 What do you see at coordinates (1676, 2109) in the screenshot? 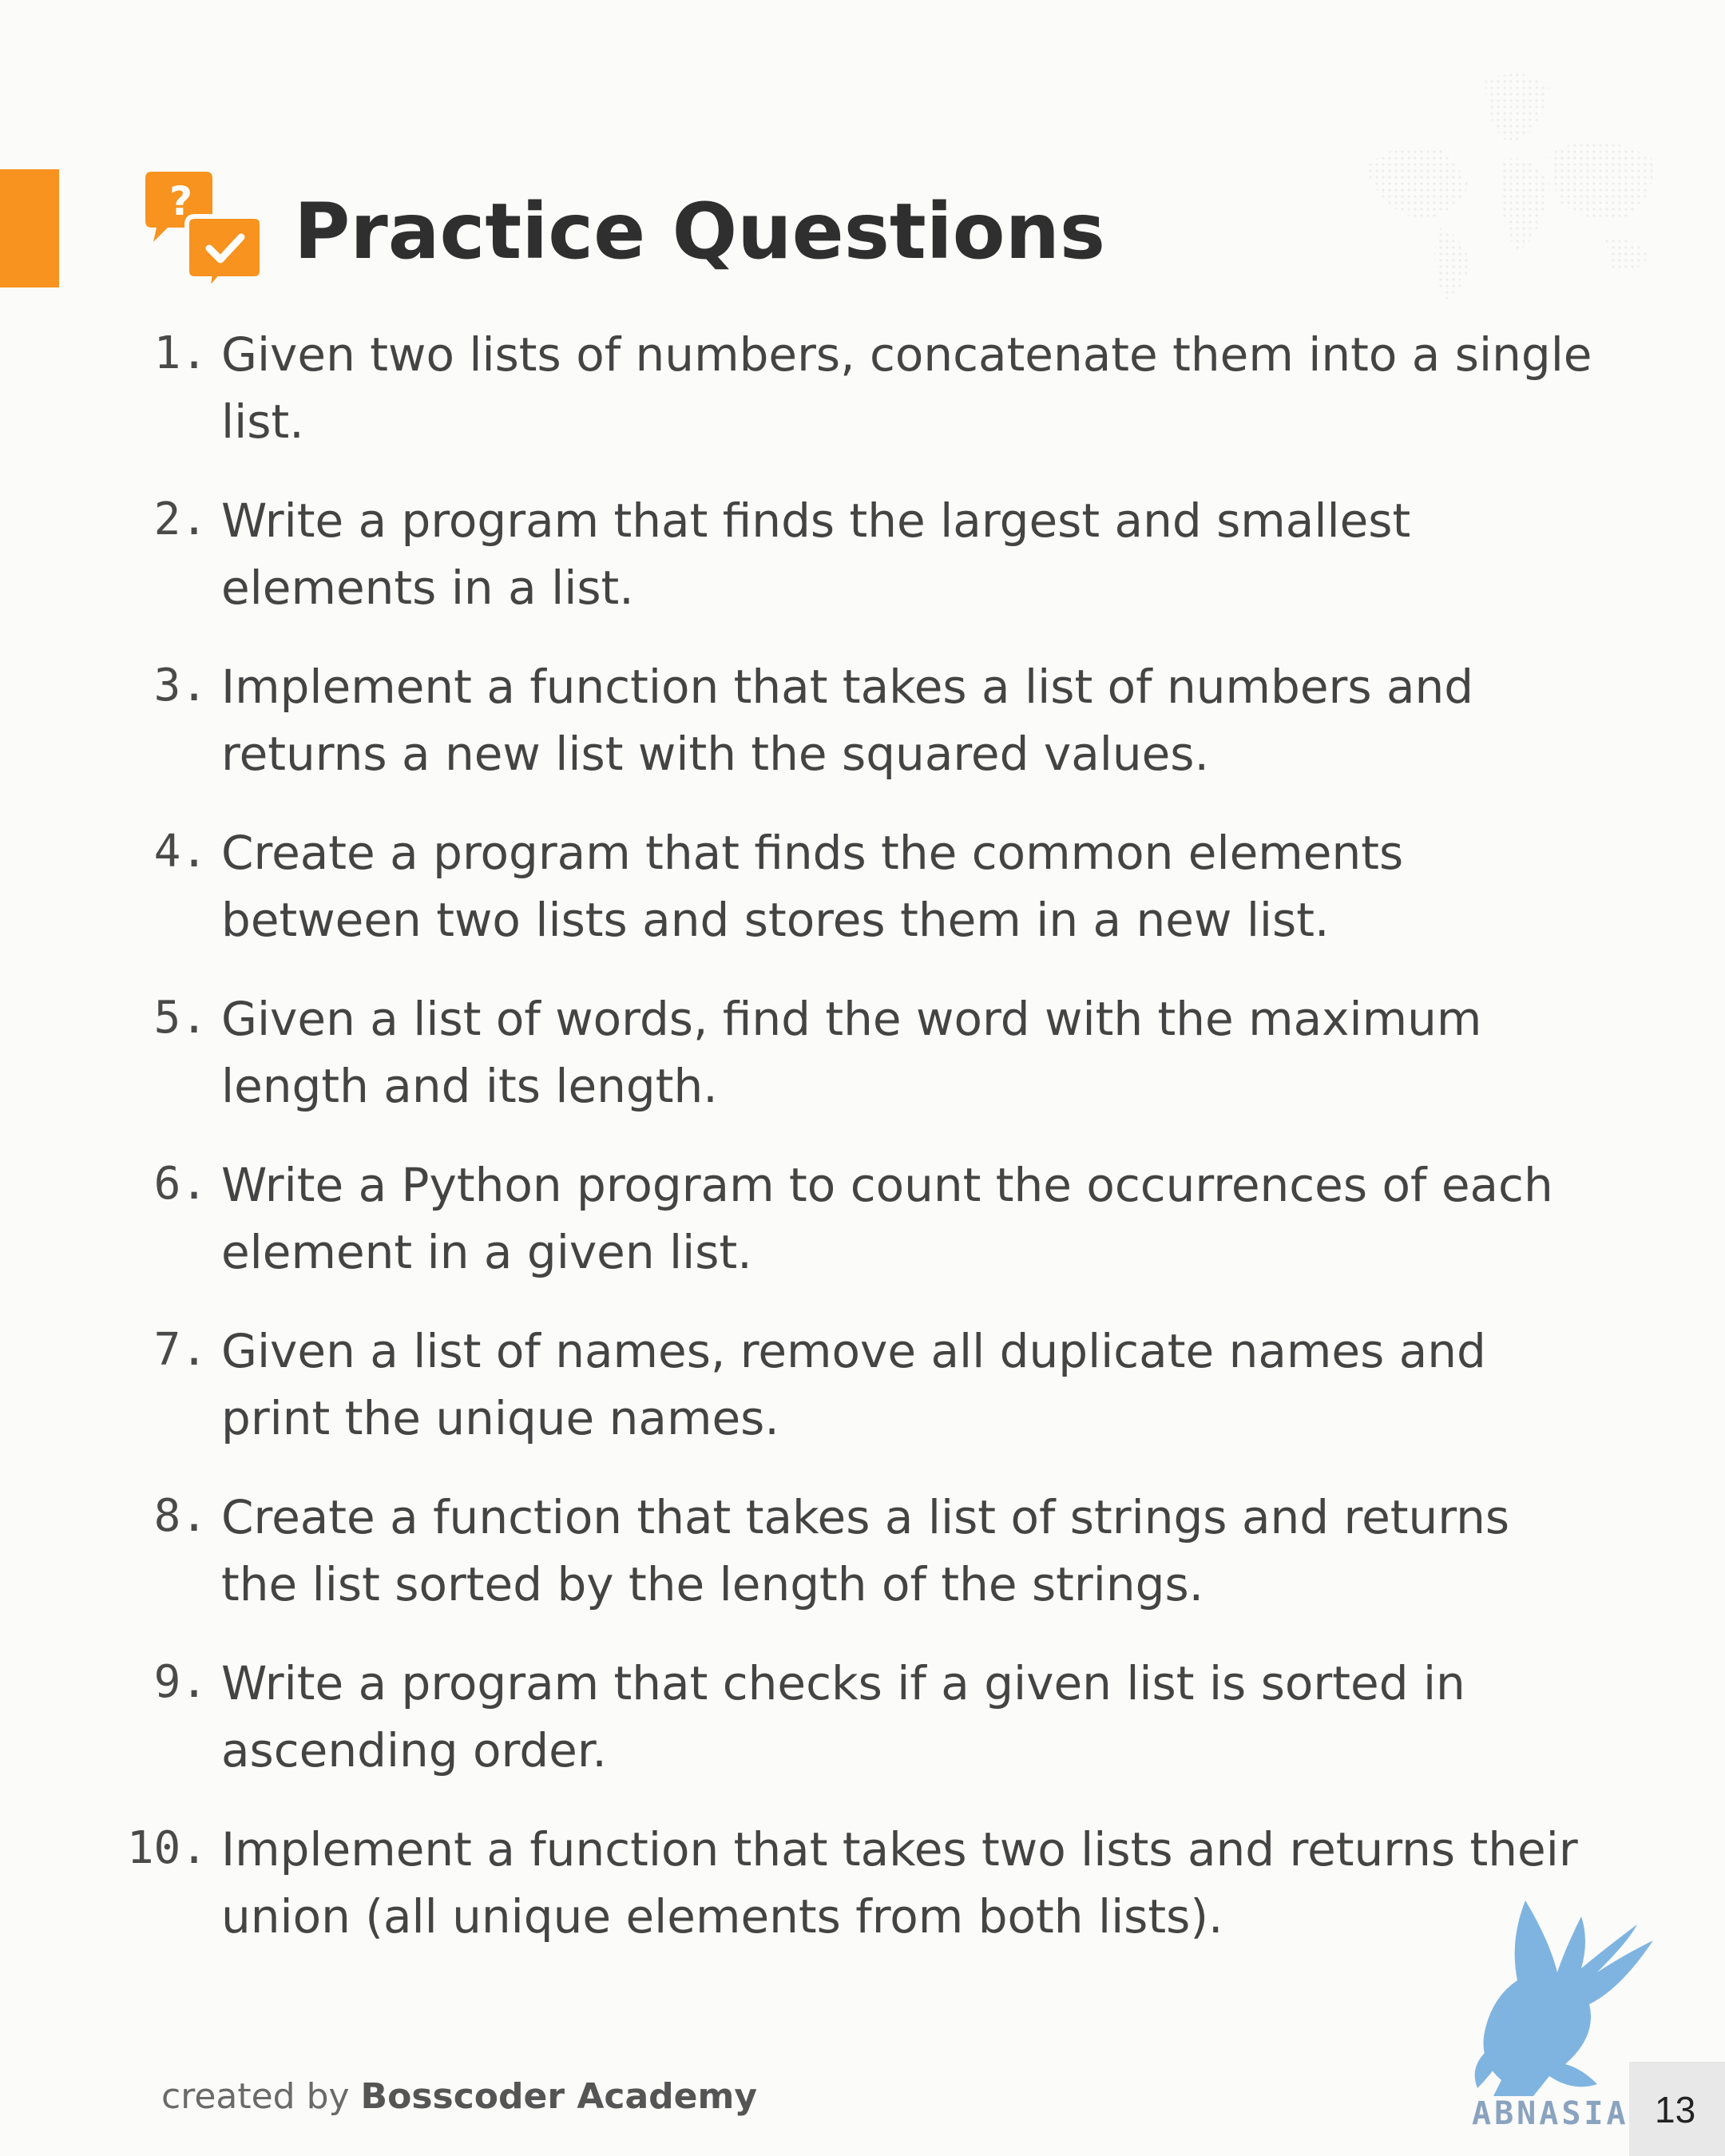
I see `page-number: 13` at bounding box center [1676, 2109].